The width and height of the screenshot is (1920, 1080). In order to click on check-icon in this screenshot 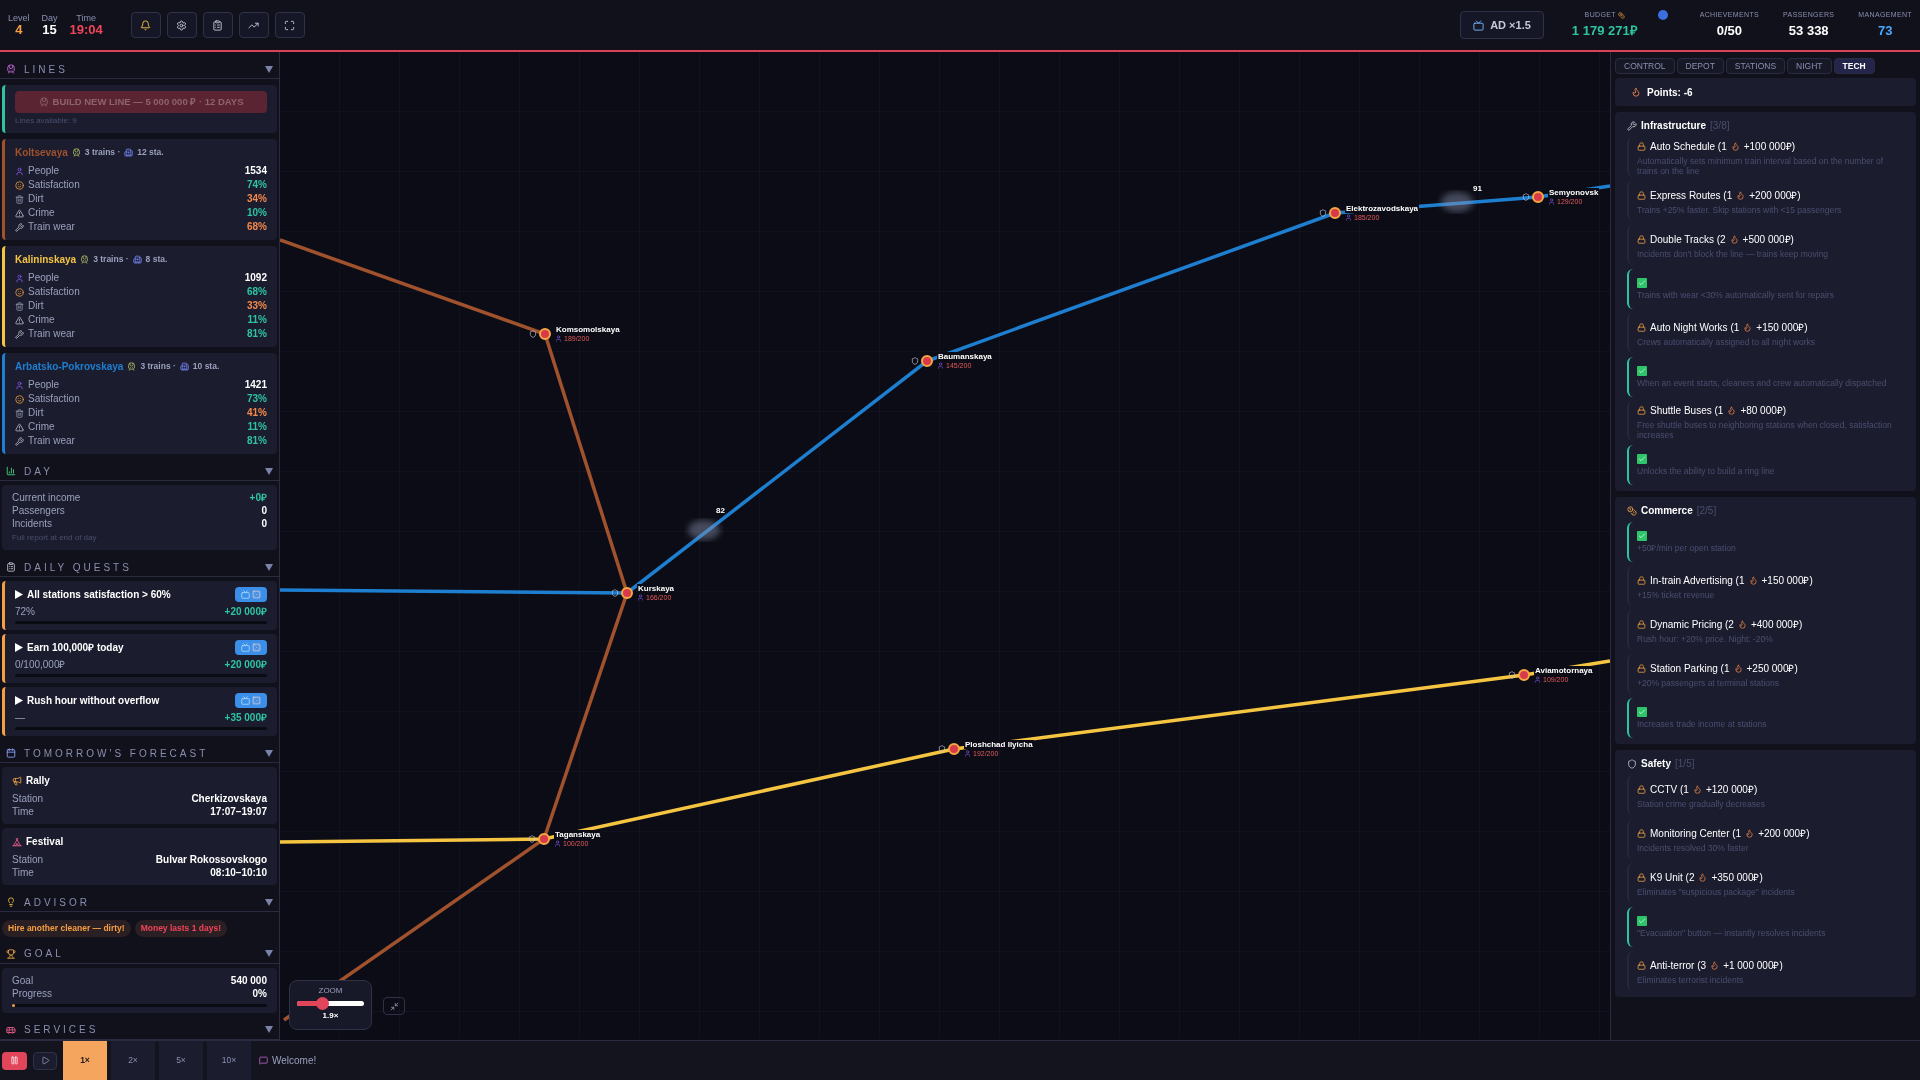, I will do `click(1642, 459)`.